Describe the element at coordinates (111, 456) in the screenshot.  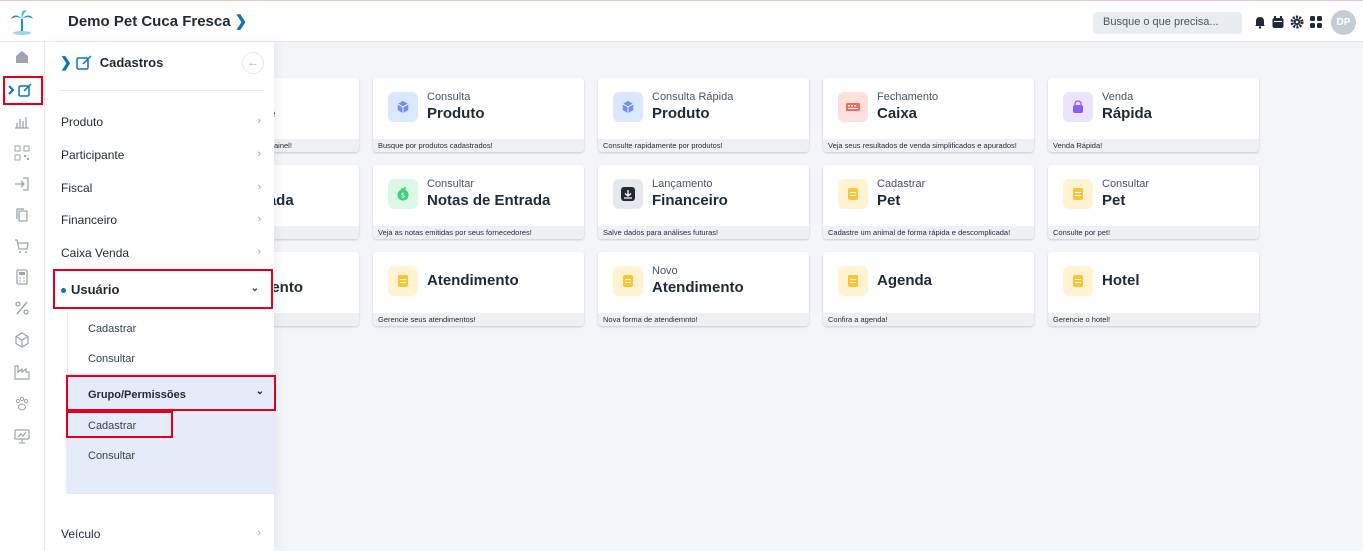
I see `grupo-item-consultar: Consultar` at that location.